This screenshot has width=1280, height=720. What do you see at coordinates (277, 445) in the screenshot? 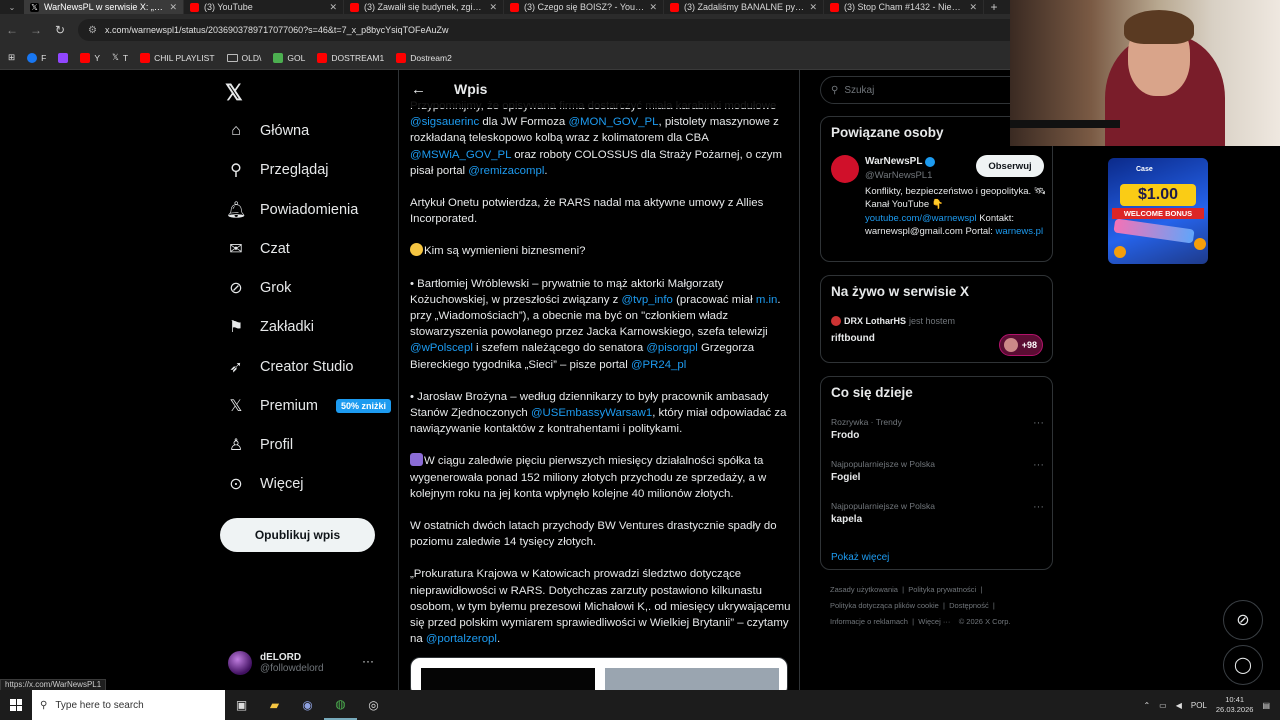
I see `nav-item-label: Profil` at bounding box center [277, 445].